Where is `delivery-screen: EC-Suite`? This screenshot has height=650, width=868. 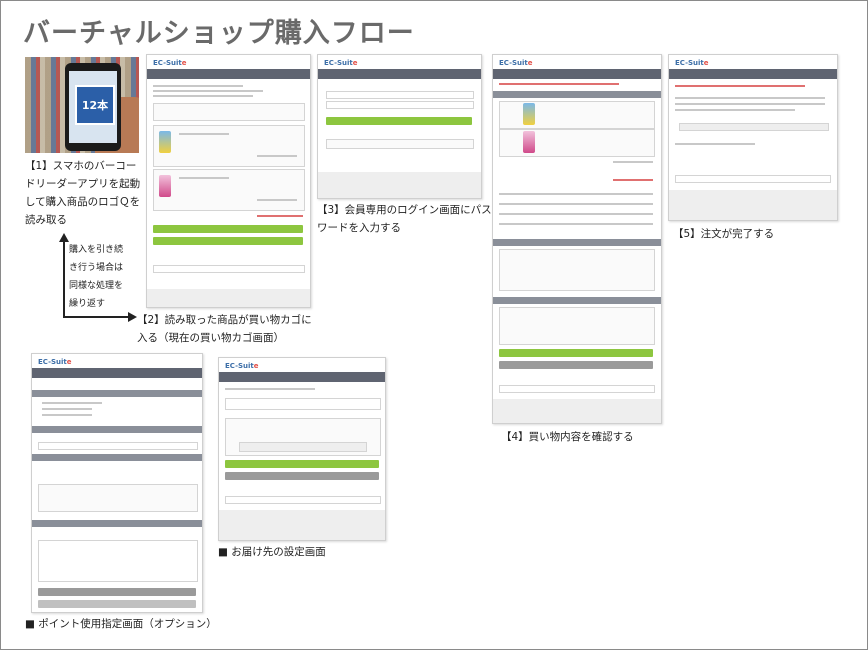
delivery-screen: EC-Suite is located at coordinates (302, 449).